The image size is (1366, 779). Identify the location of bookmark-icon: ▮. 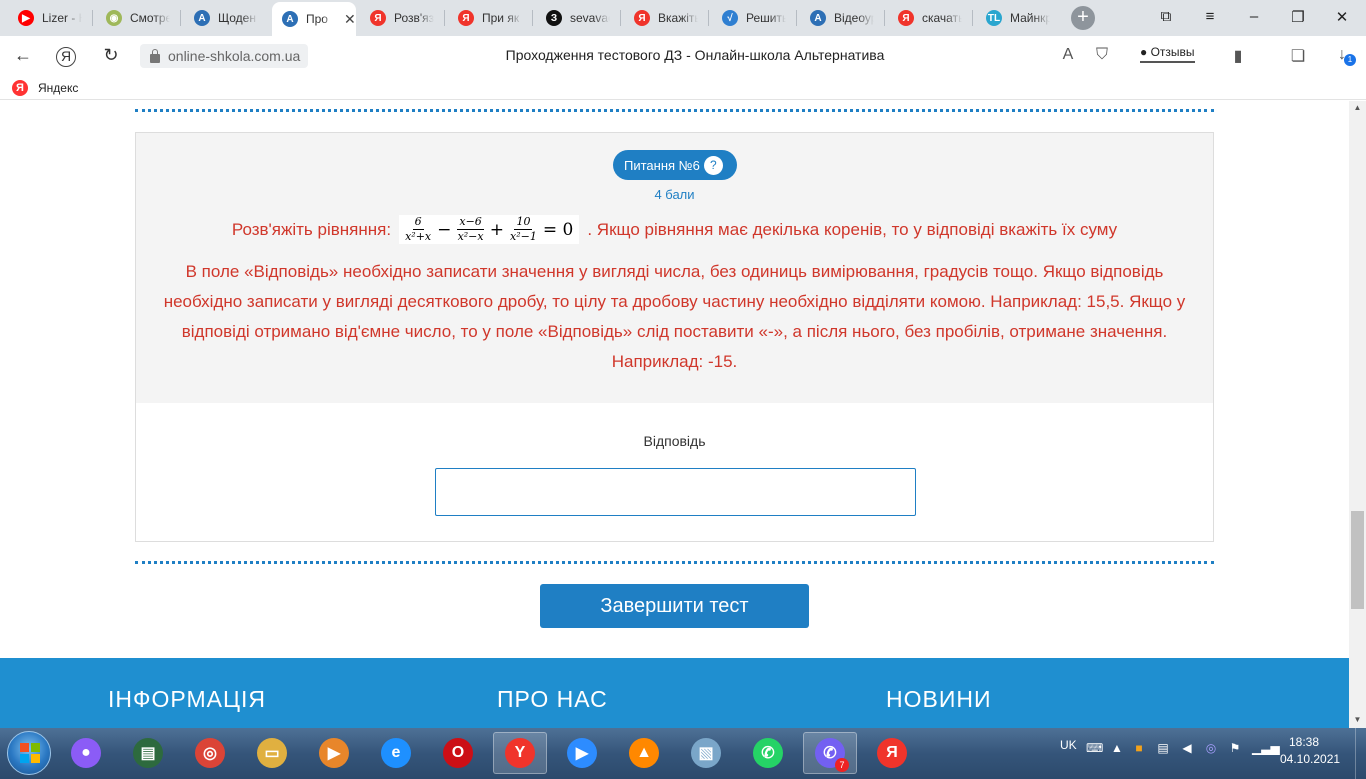
(1238, 56).